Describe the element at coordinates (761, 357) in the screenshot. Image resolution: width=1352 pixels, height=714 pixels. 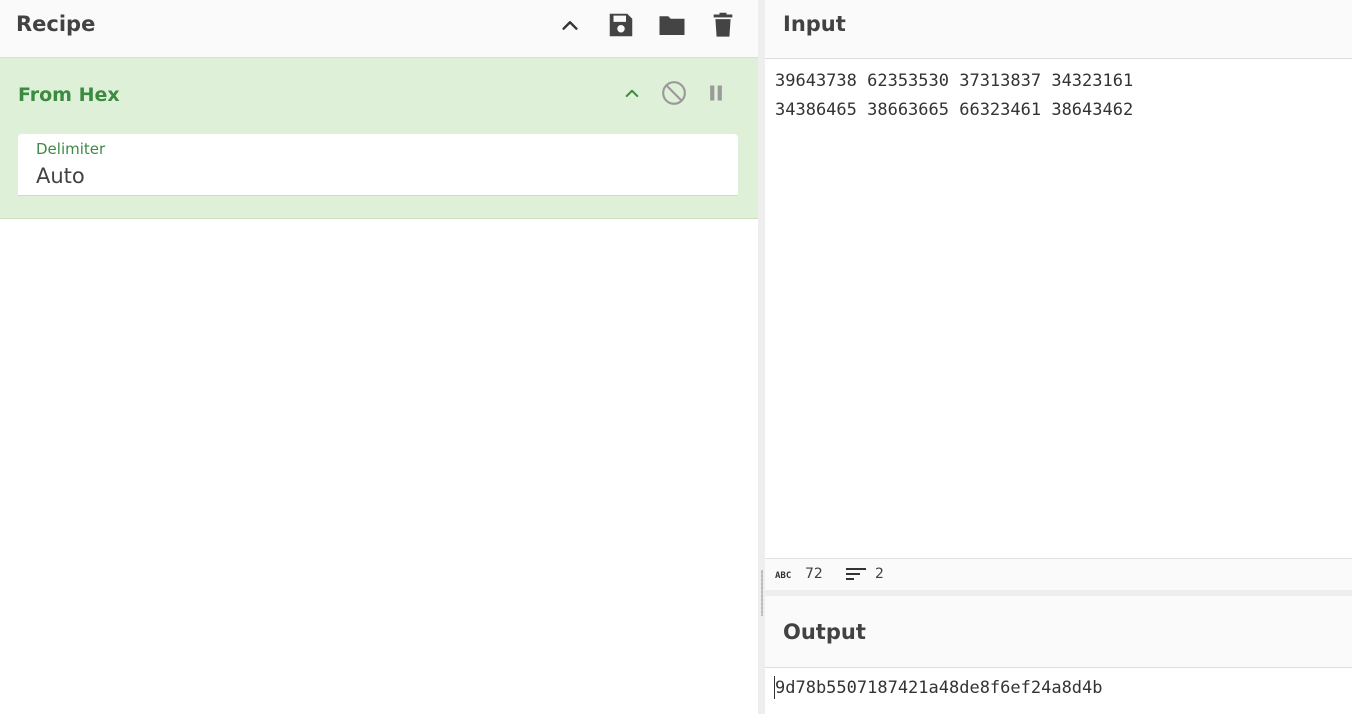
I see `pane-splitter` at that location.